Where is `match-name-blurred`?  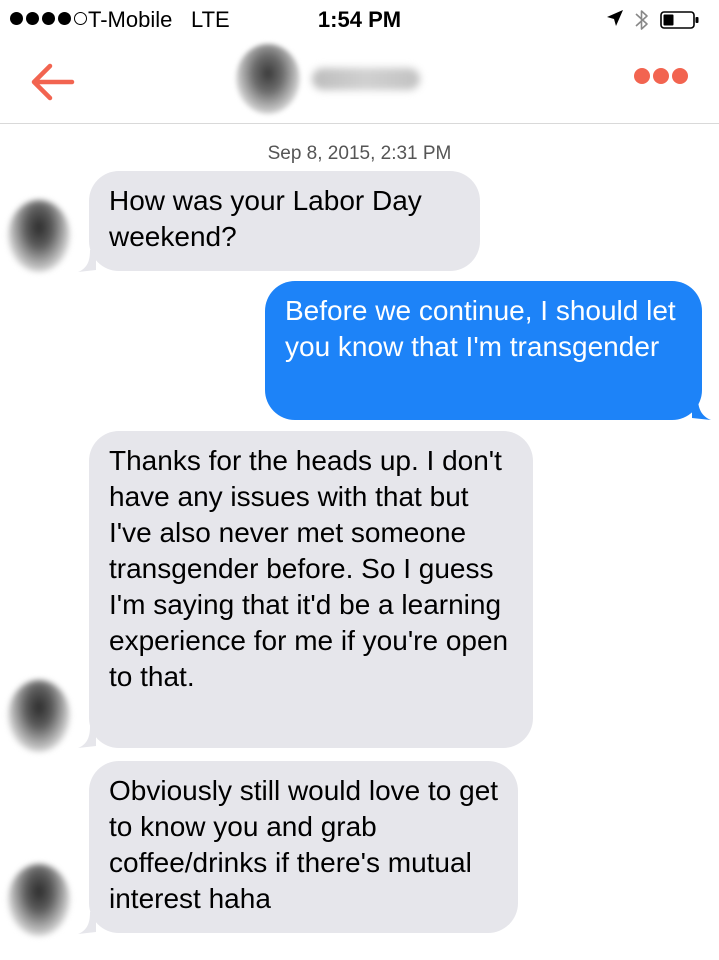
match-name-blurred is located at coordinates (366, 79).